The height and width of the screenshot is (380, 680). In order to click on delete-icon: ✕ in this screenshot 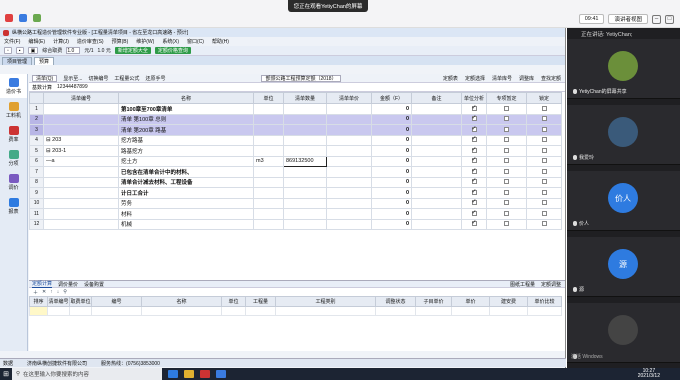, I will do `click(44, 292)`.